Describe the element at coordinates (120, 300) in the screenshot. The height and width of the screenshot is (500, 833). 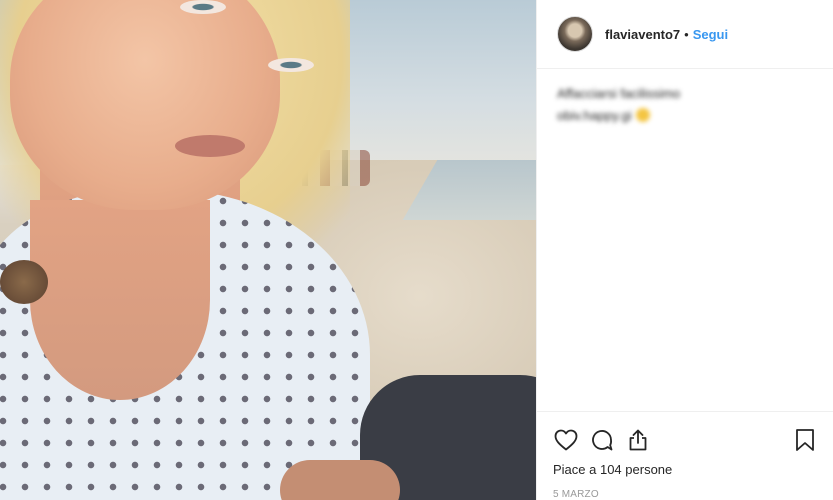
I see `photo-neckline` at that location.